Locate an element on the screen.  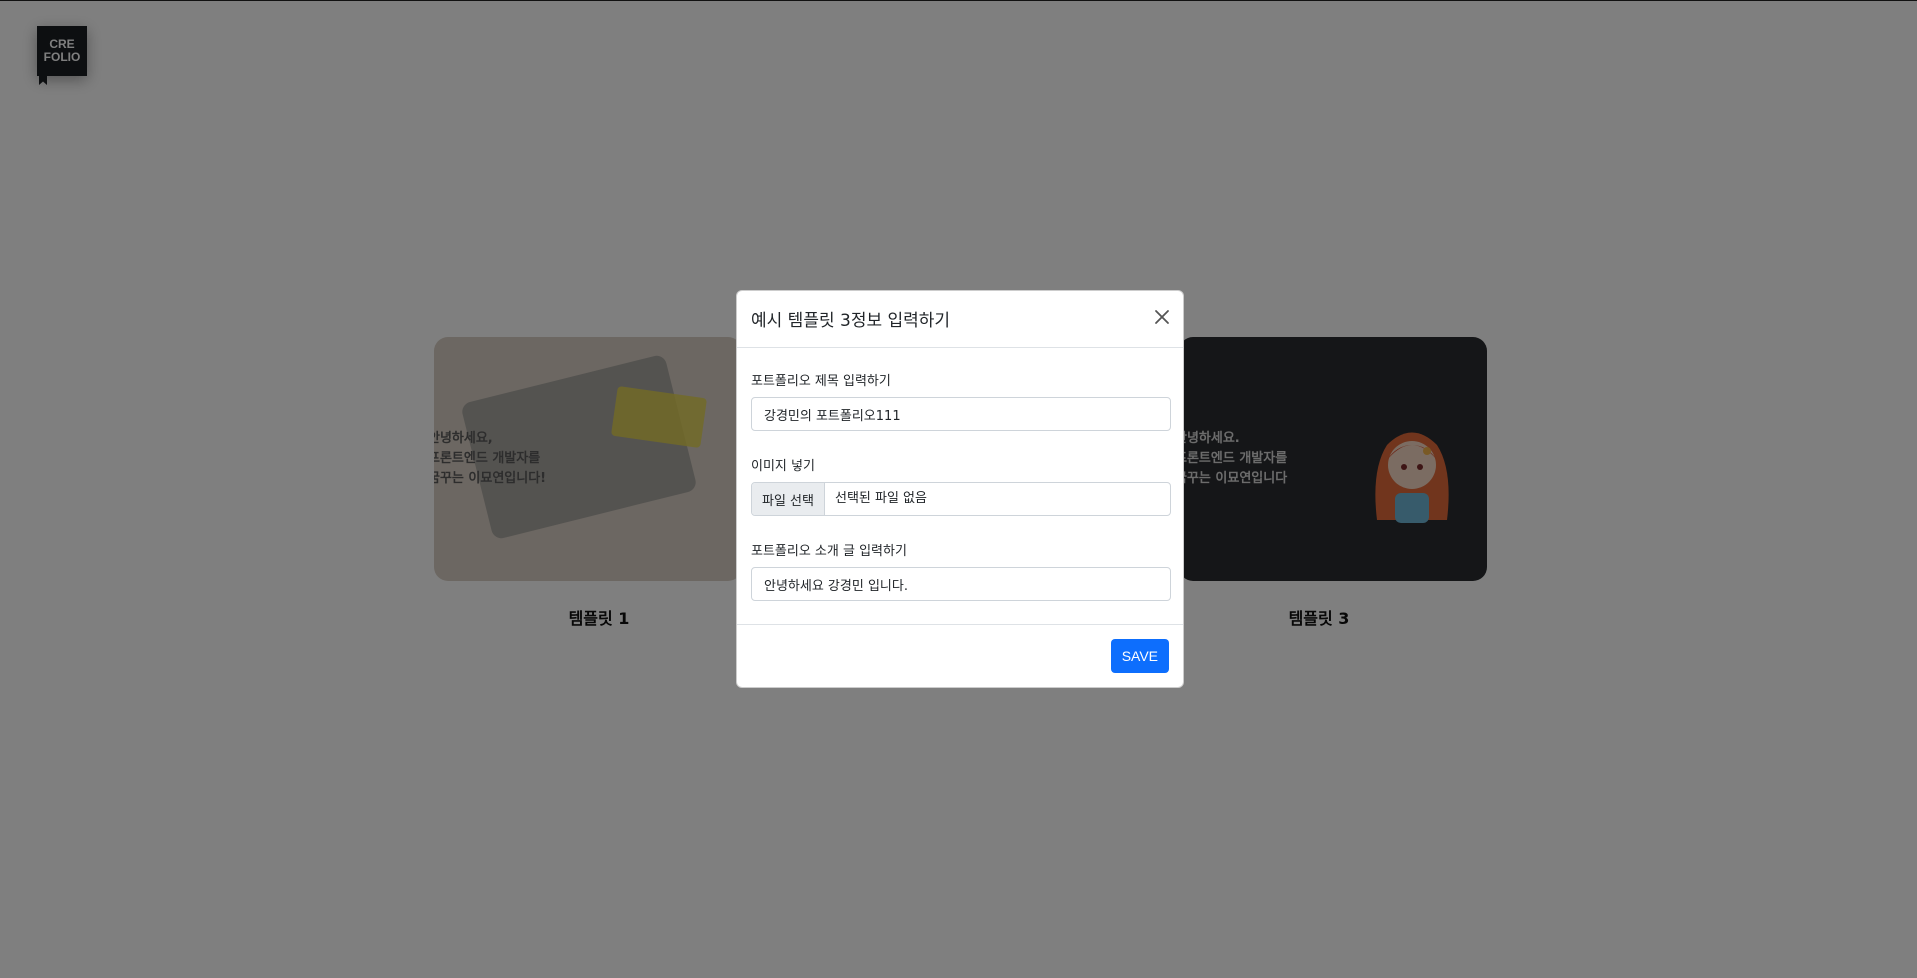
portfolio-title-input is located at coordinates (961, 414).